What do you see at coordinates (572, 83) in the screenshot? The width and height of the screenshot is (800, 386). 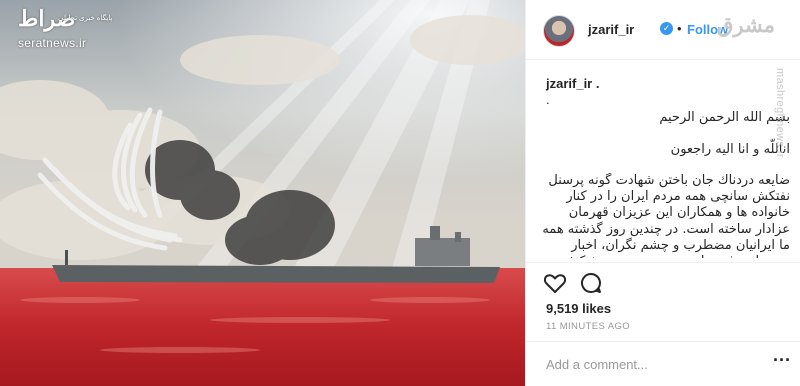 I see `caption-username: jzarif_ir .` at bounding box center [572, 83].